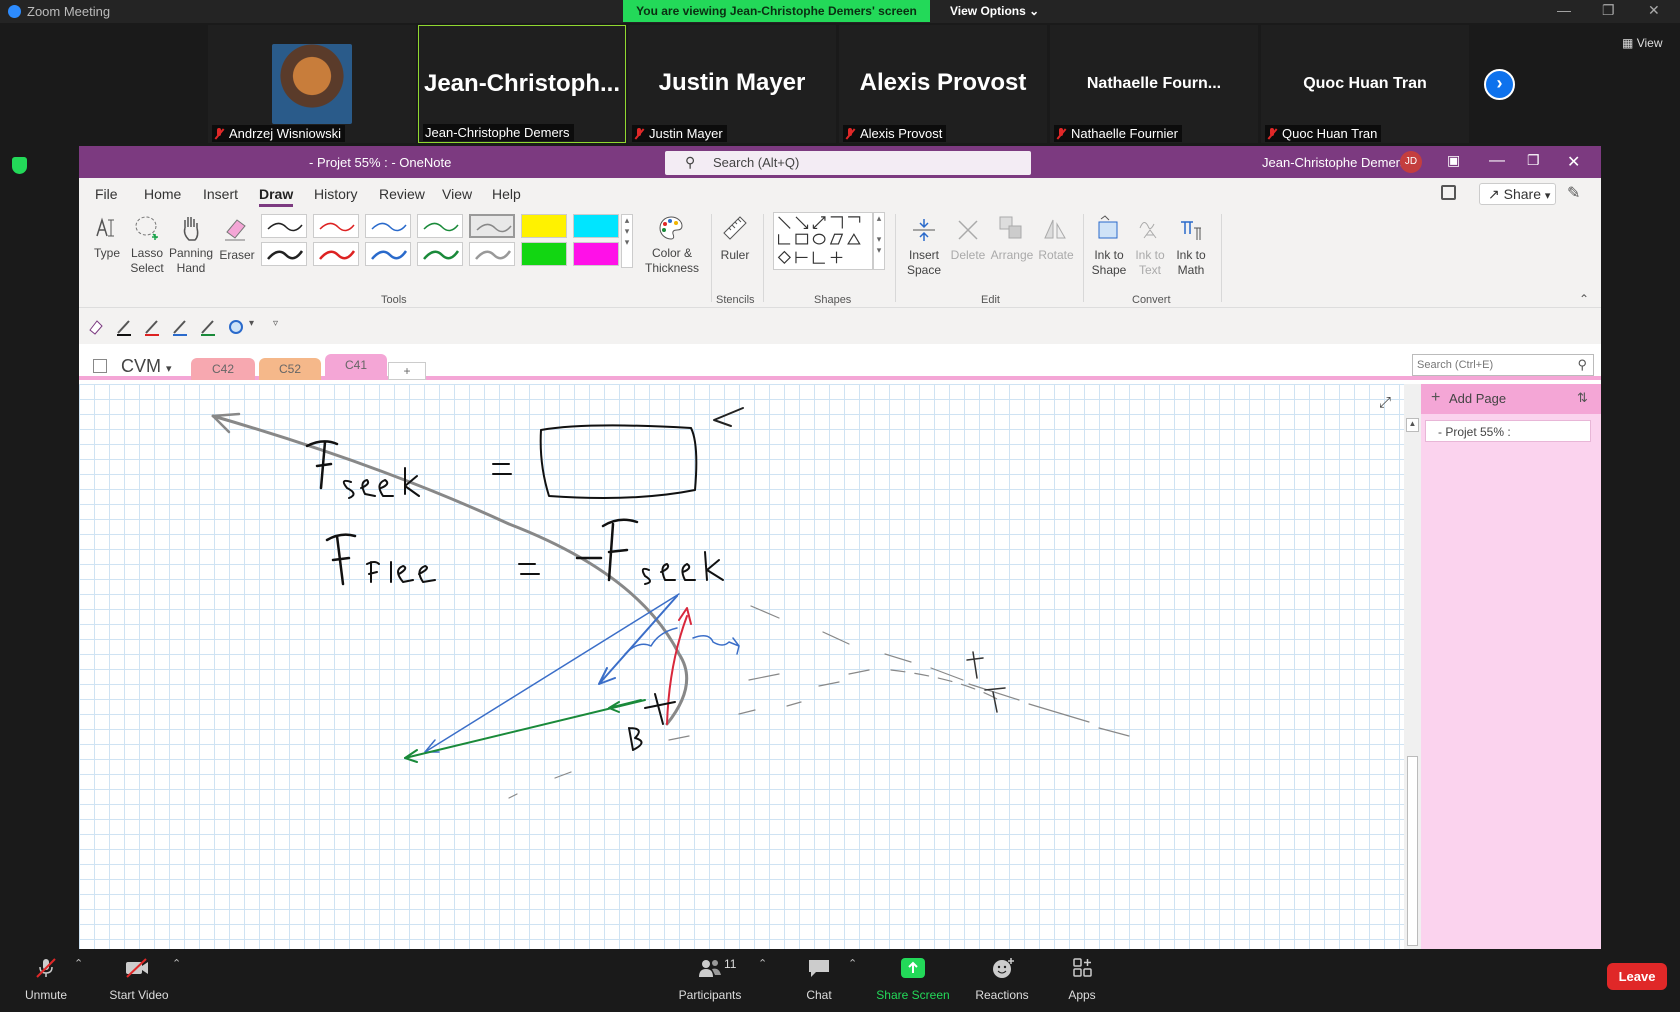  Describe the element at coordinates (19, 165) in the screenshot. I see `security-shield-icon` at that location.